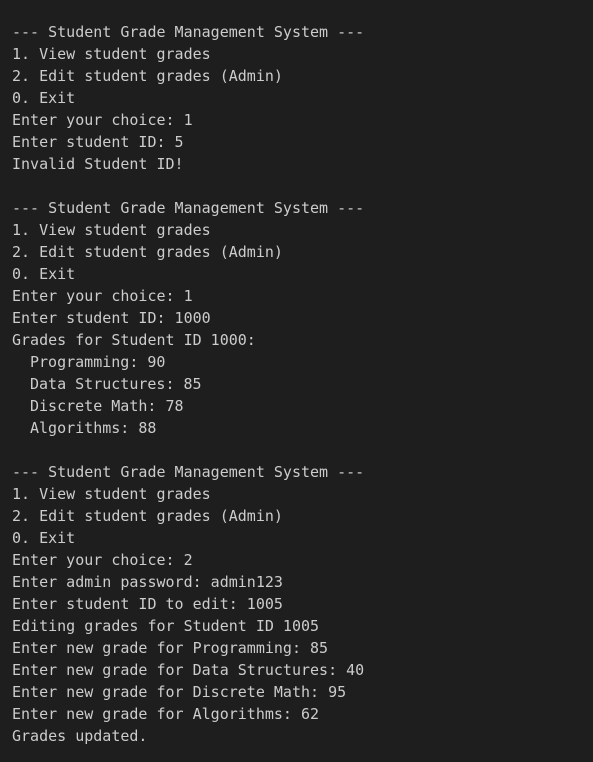 The width and height of the screenshot is (593, 762). Describe the element at coordinates (107, 406) in the screenshot. I see `grade-line: Discrete Math: 78` at that location.